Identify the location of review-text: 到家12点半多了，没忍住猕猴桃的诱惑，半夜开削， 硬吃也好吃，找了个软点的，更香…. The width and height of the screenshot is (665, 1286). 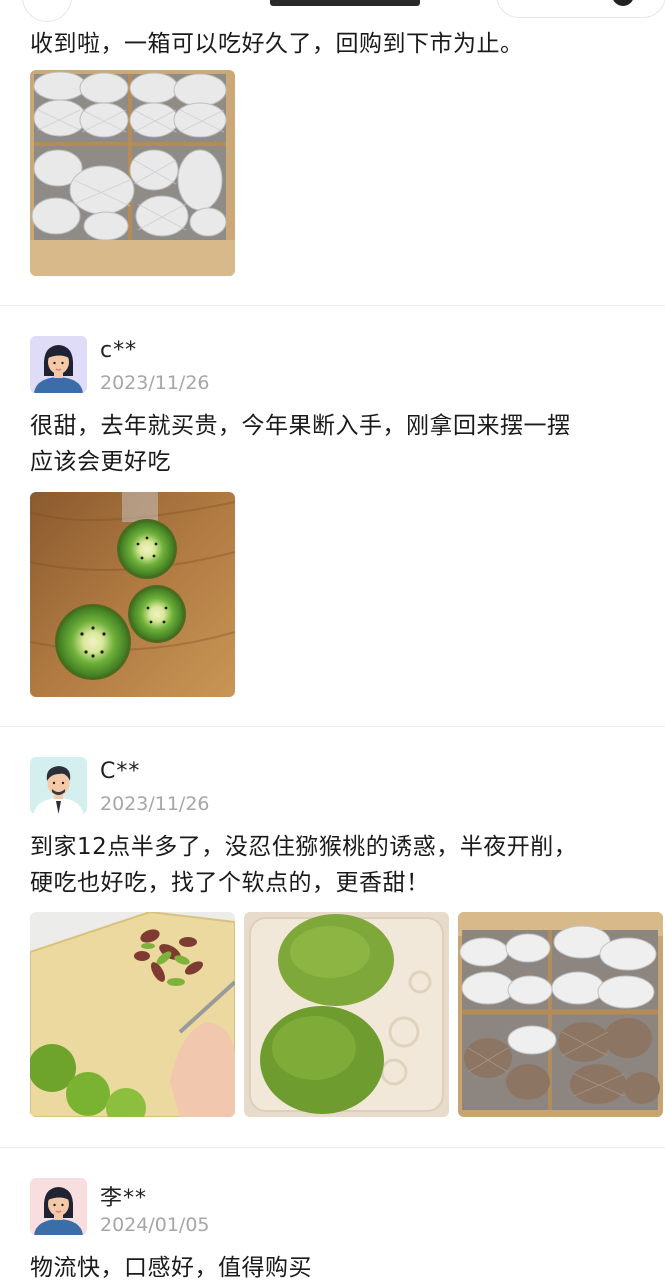
(340, 865).